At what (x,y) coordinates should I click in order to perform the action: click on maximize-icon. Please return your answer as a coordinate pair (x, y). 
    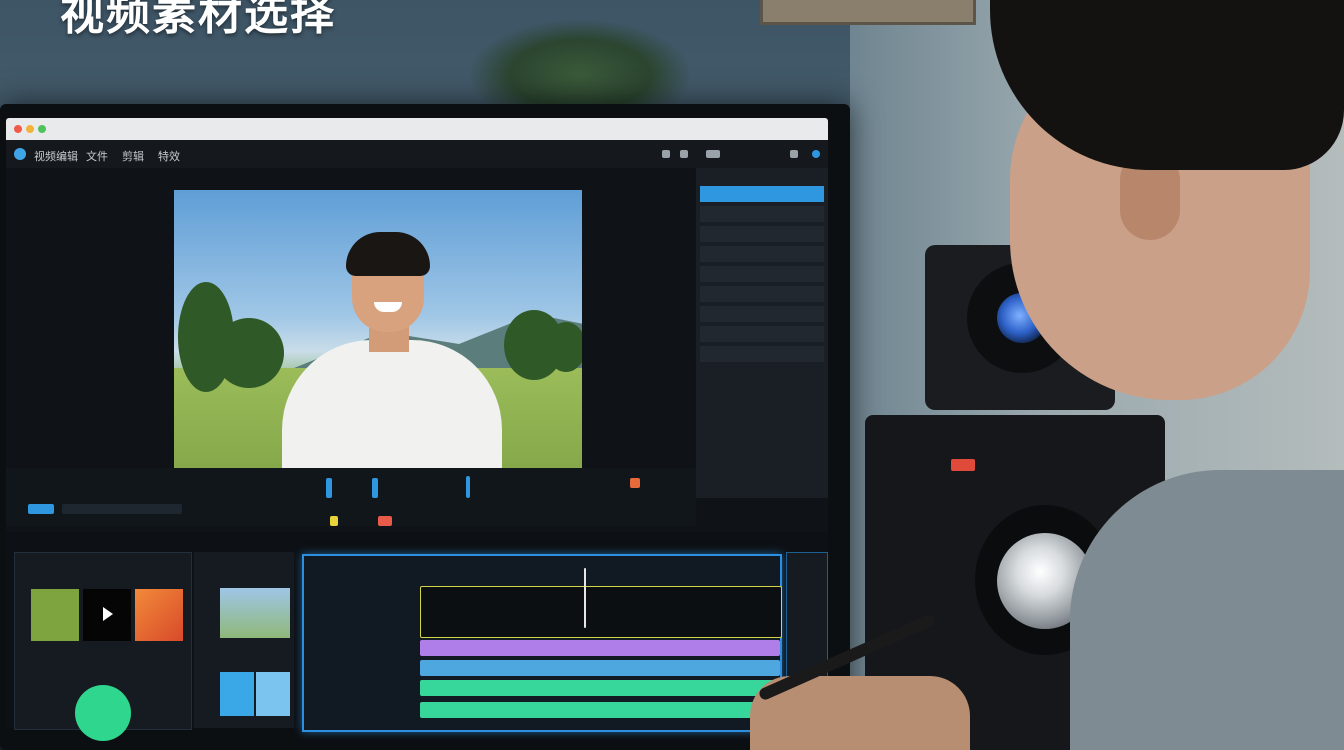
    Looking at the image, I should click on (42, 129).